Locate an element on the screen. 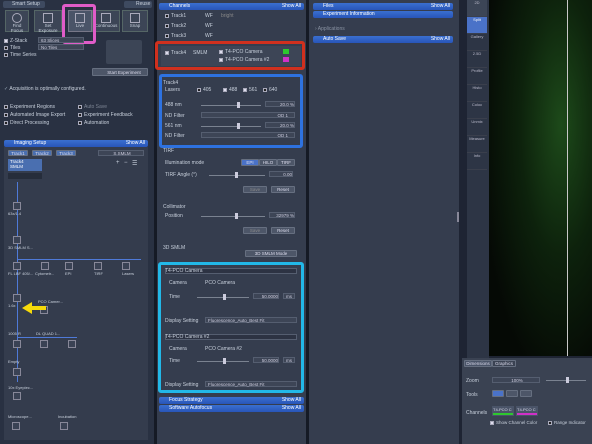 The height and width of the screenshot is (444, 592). software-autofocus-show-all: Show All is located at coordinates (291, 408).